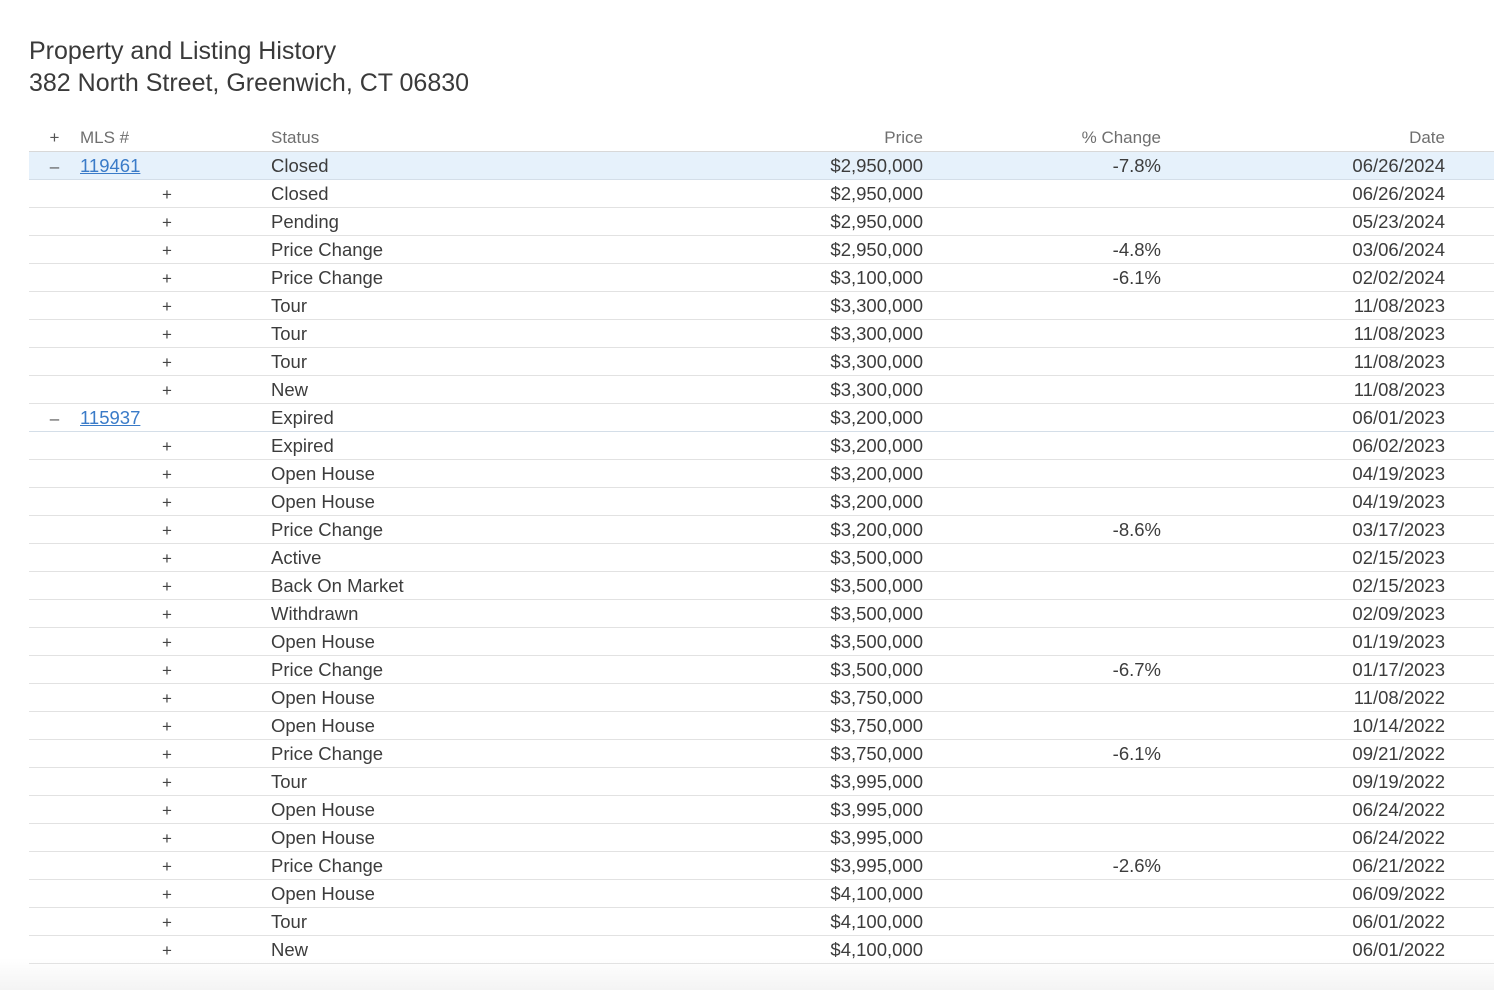 The height and width of the screenshot is (990, 1494). Describe the element at coordinates (761, 697) in the screenshot. I see `table-row: + Open House $3,750,000 11/08/2022` at that location.